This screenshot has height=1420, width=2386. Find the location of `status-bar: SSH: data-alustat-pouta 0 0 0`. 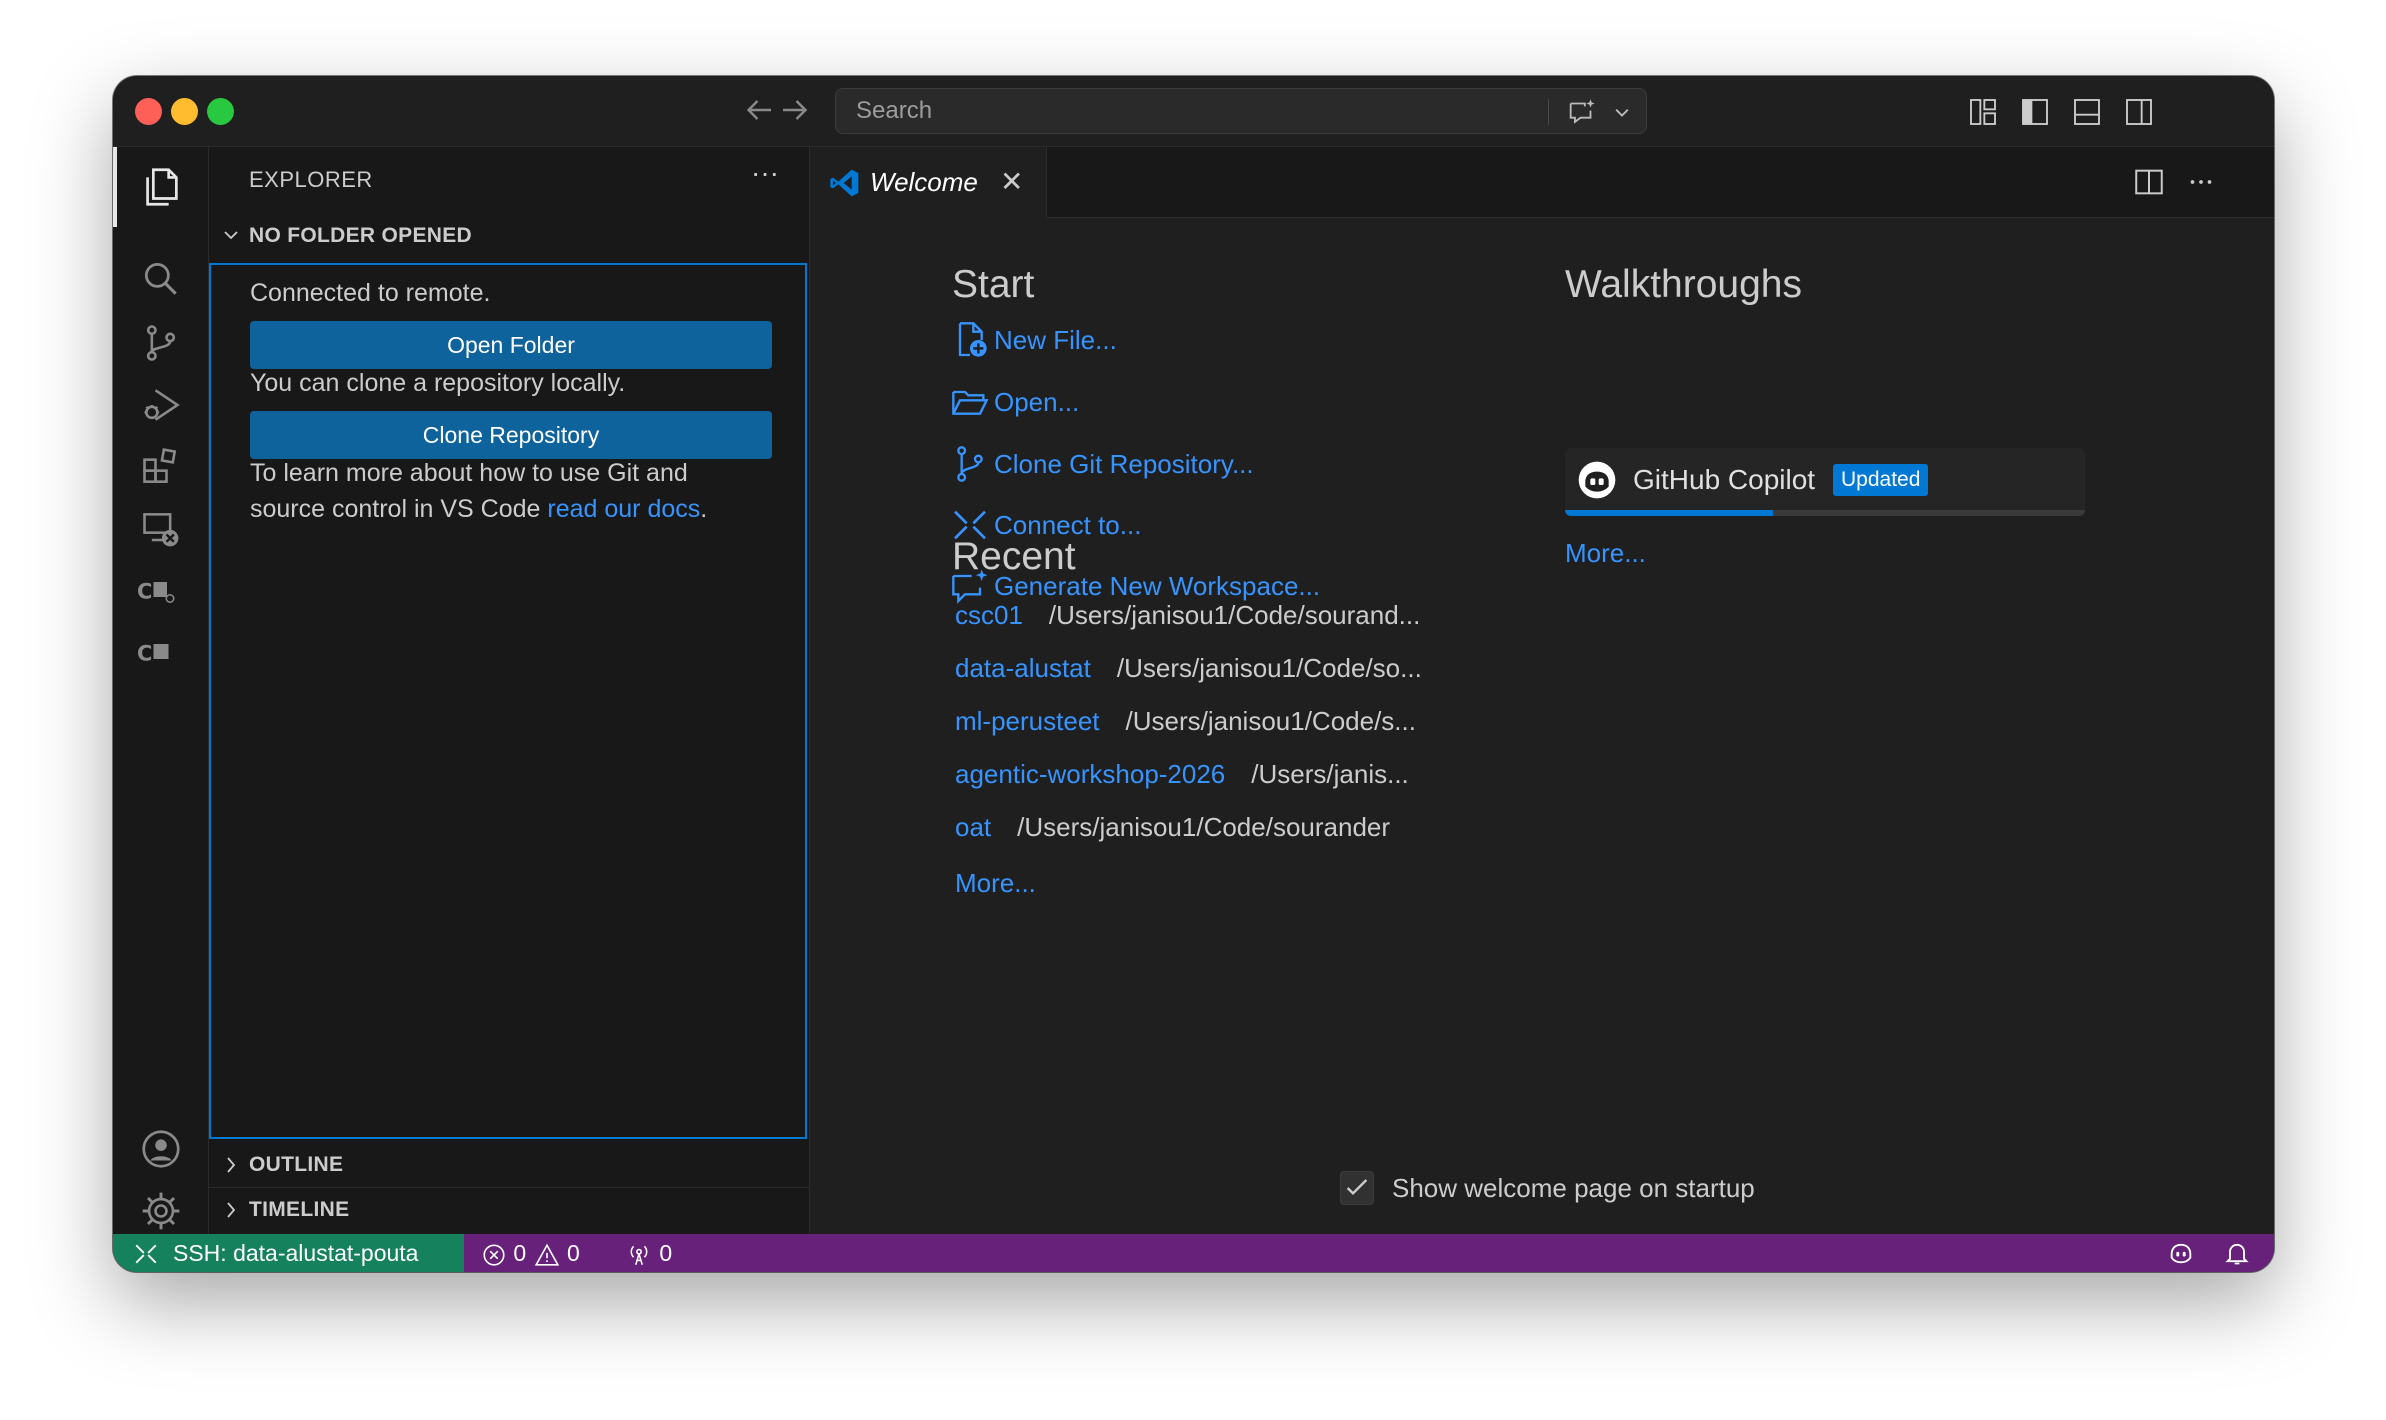

status-bar: SSH: data-alustat-pouta 0 0 0 is located at coordinates (1193, 1253).